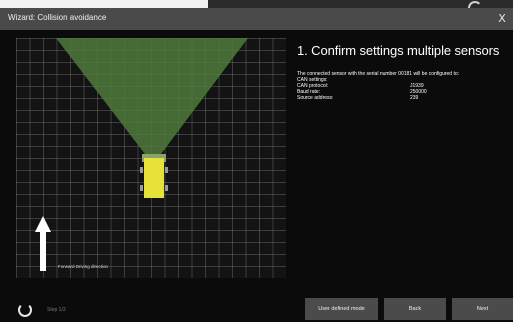 This screenshot has width=513, height=322. I want to click on detection-zone, so click(152, 98).